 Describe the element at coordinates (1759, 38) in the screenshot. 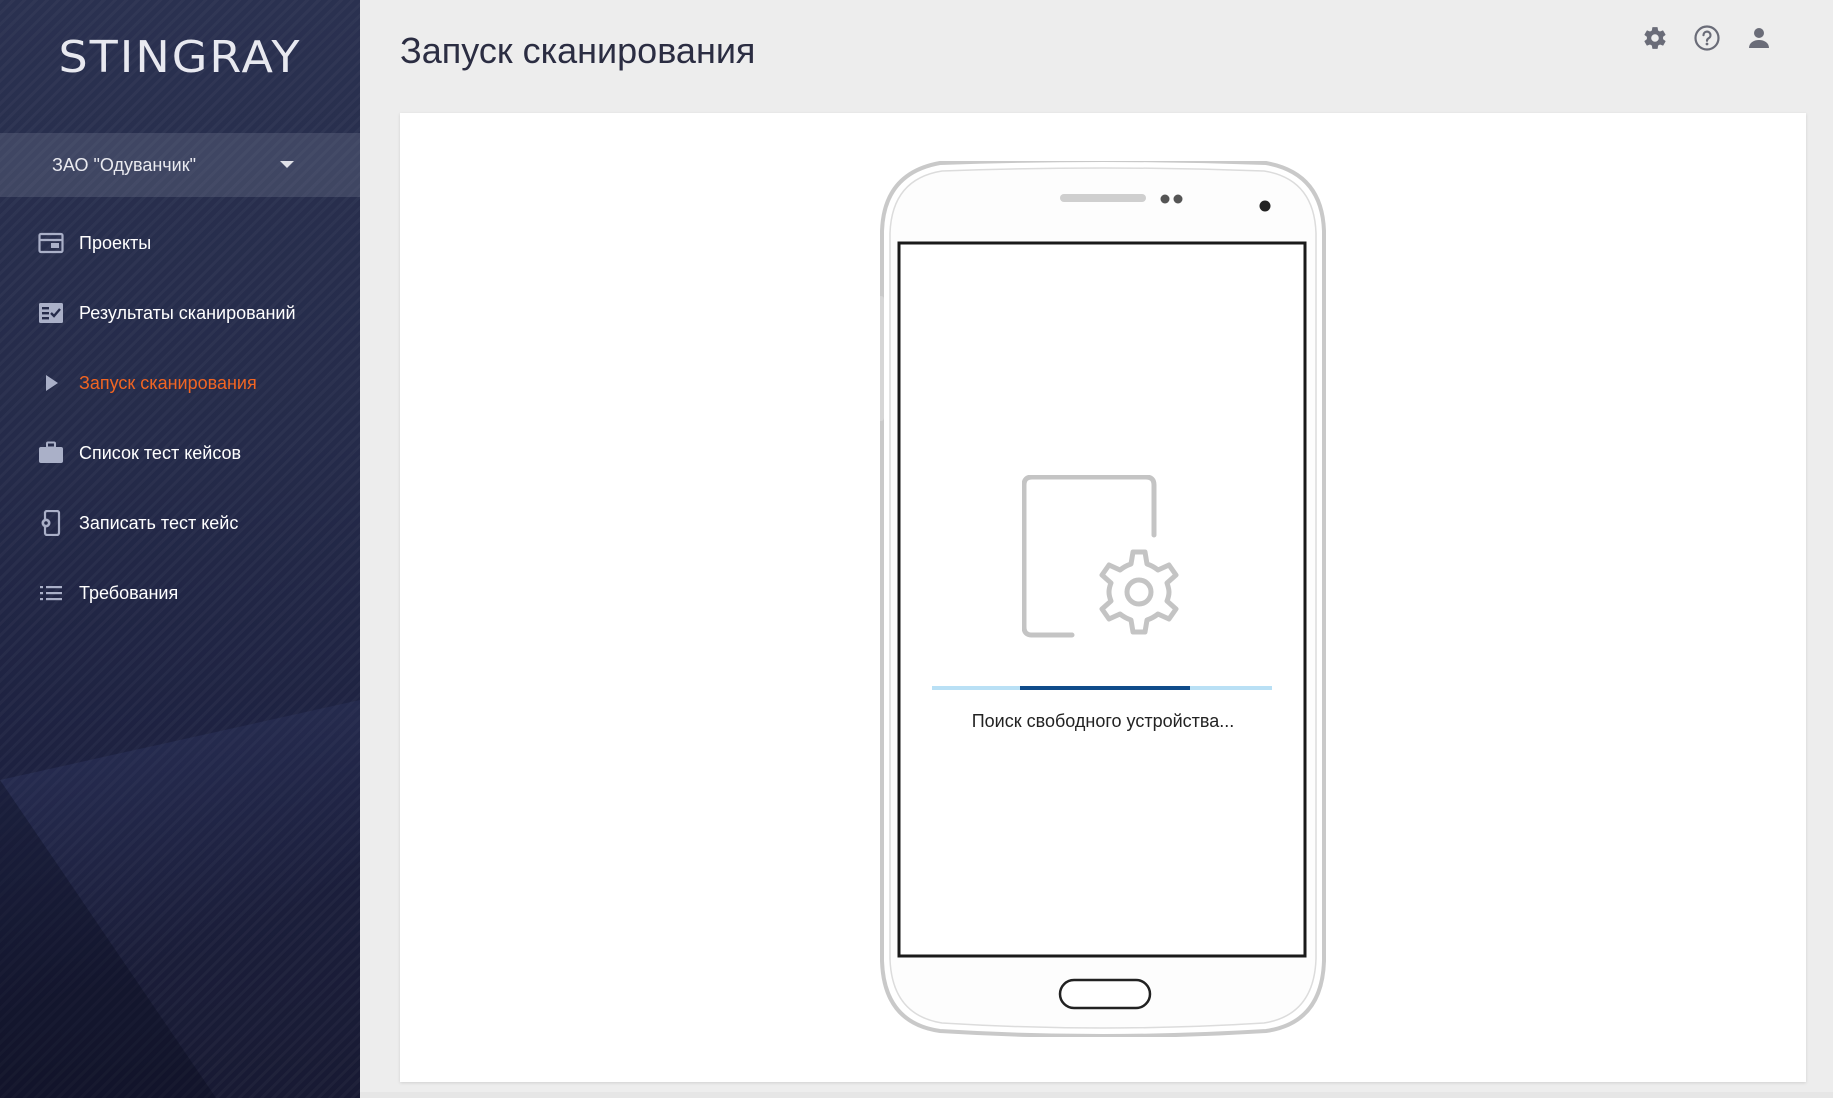

I see `user-icon` at that location.